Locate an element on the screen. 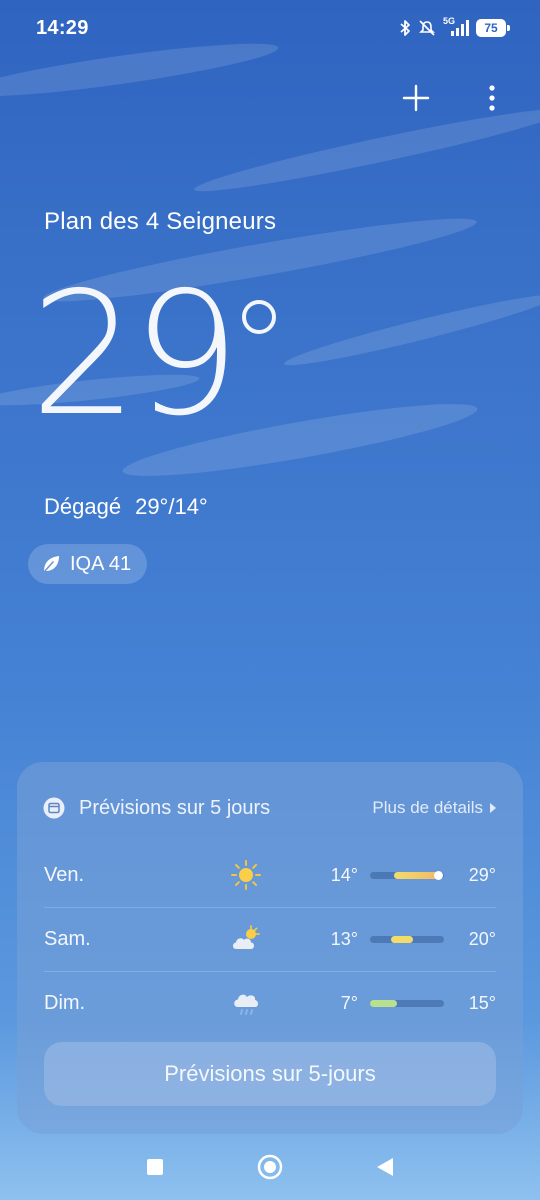 The width and height of the screenshot is (540, 1200). forecast-title: Prévisions sur 5 jours is located at coordinates (175, 807).